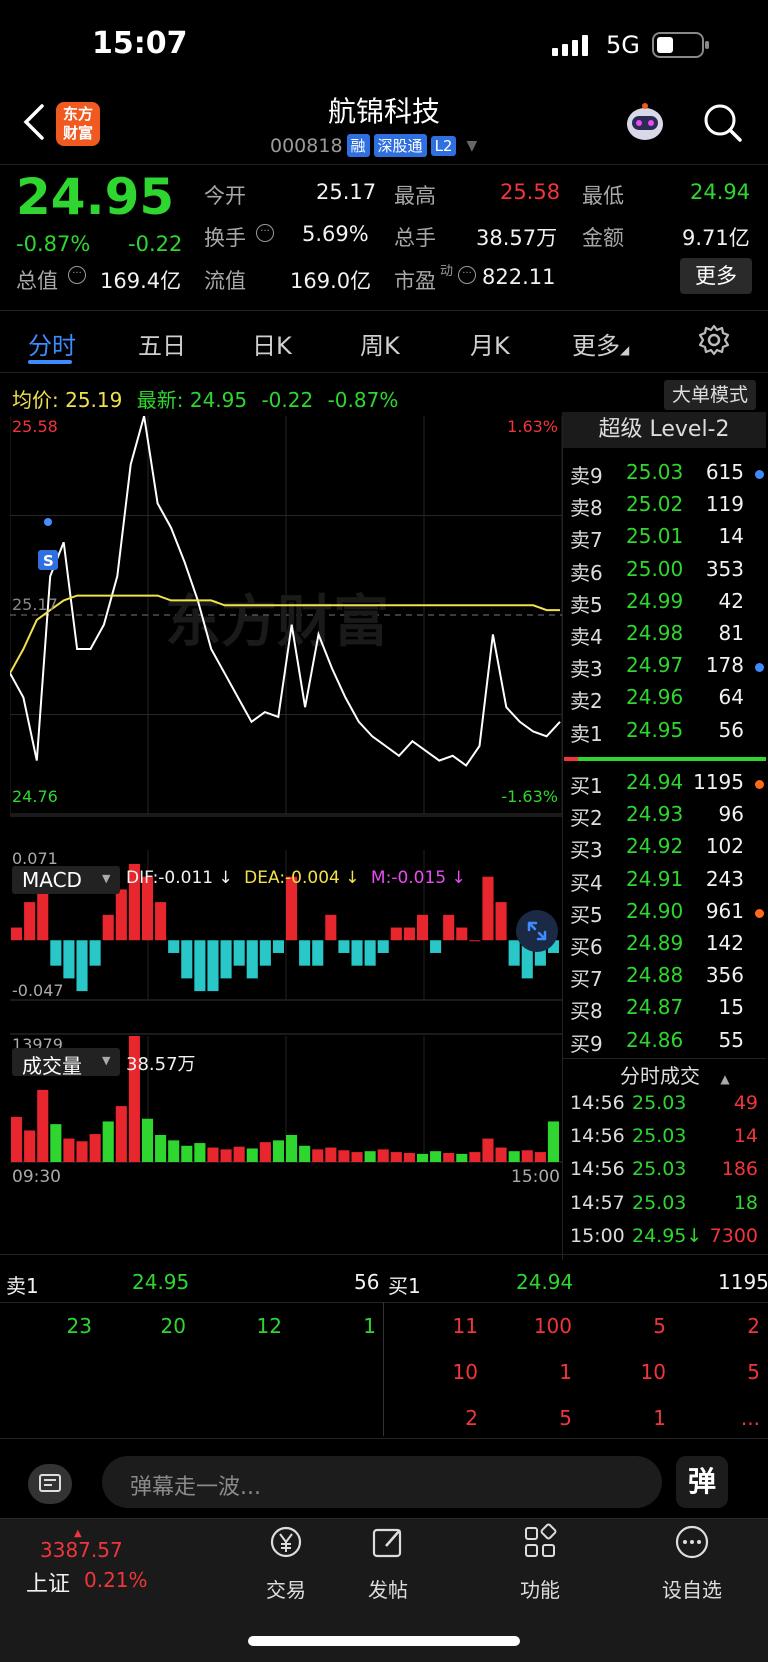 The image size is (768, 1662). Describe the element at coordinates (724, 975) in the screenshot. I see `level-volume: 356` at that location.